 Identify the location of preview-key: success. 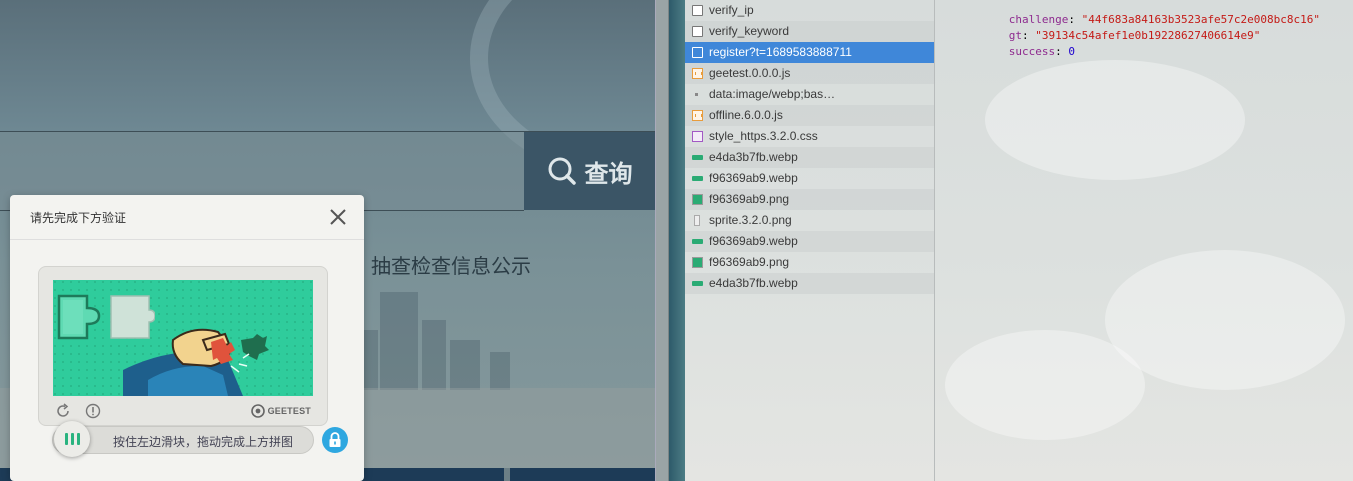
(1032, 51).